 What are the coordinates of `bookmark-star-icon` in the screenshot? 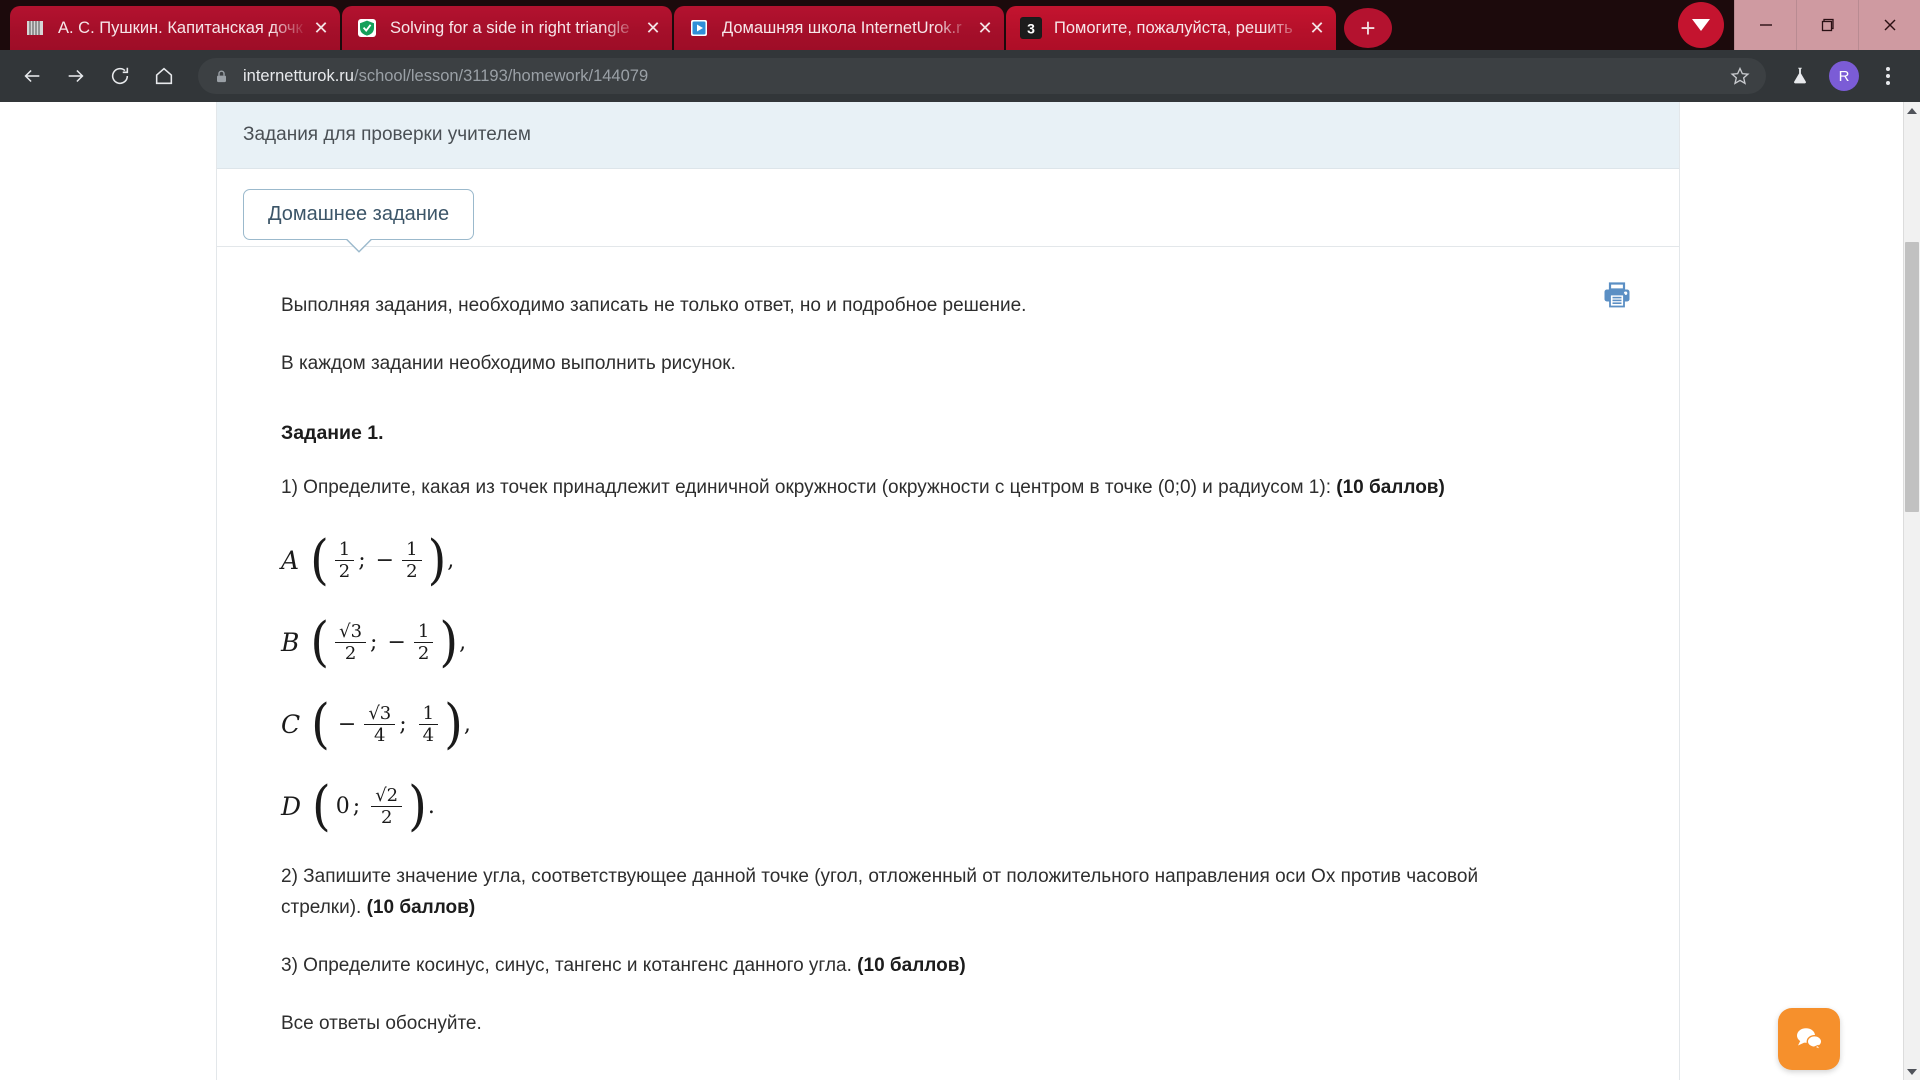 It's located at (1740, 76).